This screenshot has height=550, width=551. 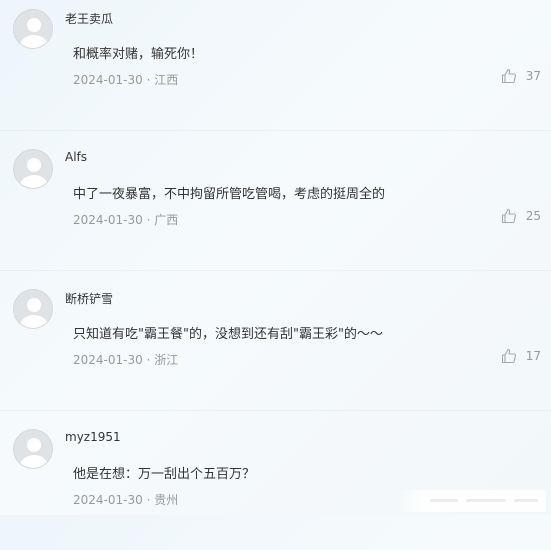 I want to click on truncated-content-mask, so click(x=471, y=501).